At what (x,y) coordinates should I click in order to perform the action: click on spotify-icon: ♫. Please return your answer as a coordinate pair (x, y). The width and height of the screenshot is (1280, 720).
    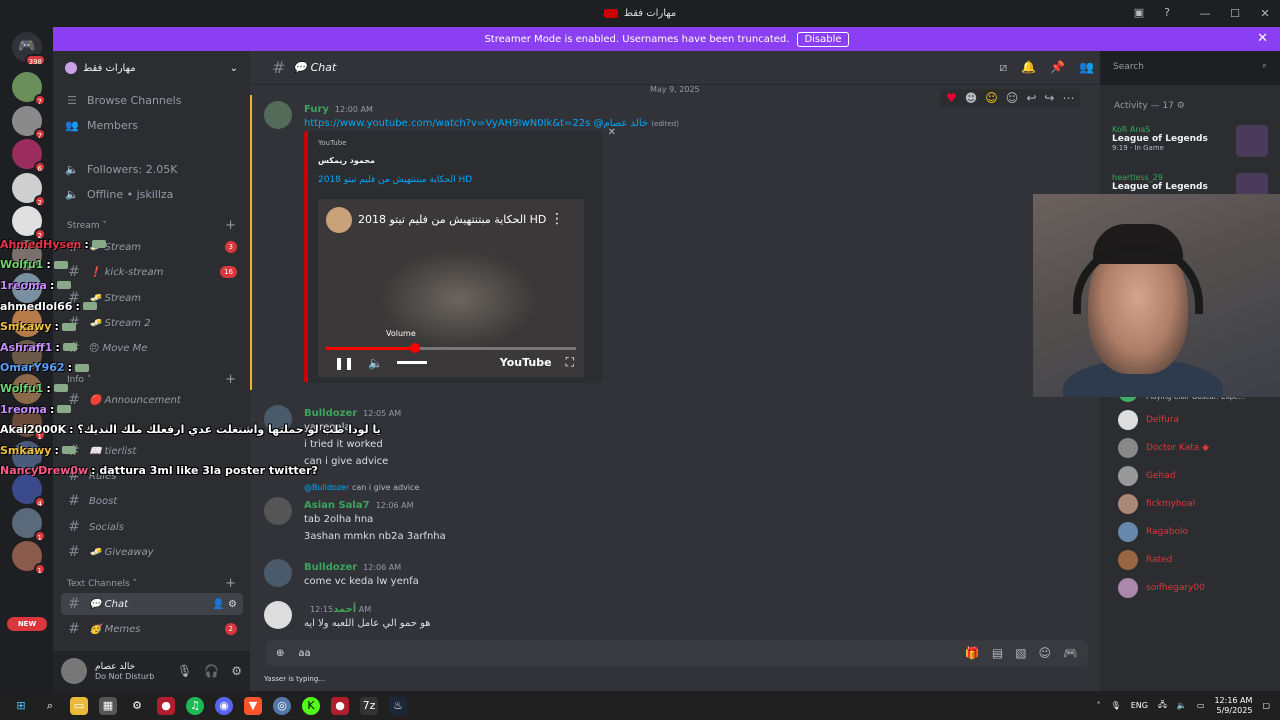
    Looking at the image, I should click on (195, 705).